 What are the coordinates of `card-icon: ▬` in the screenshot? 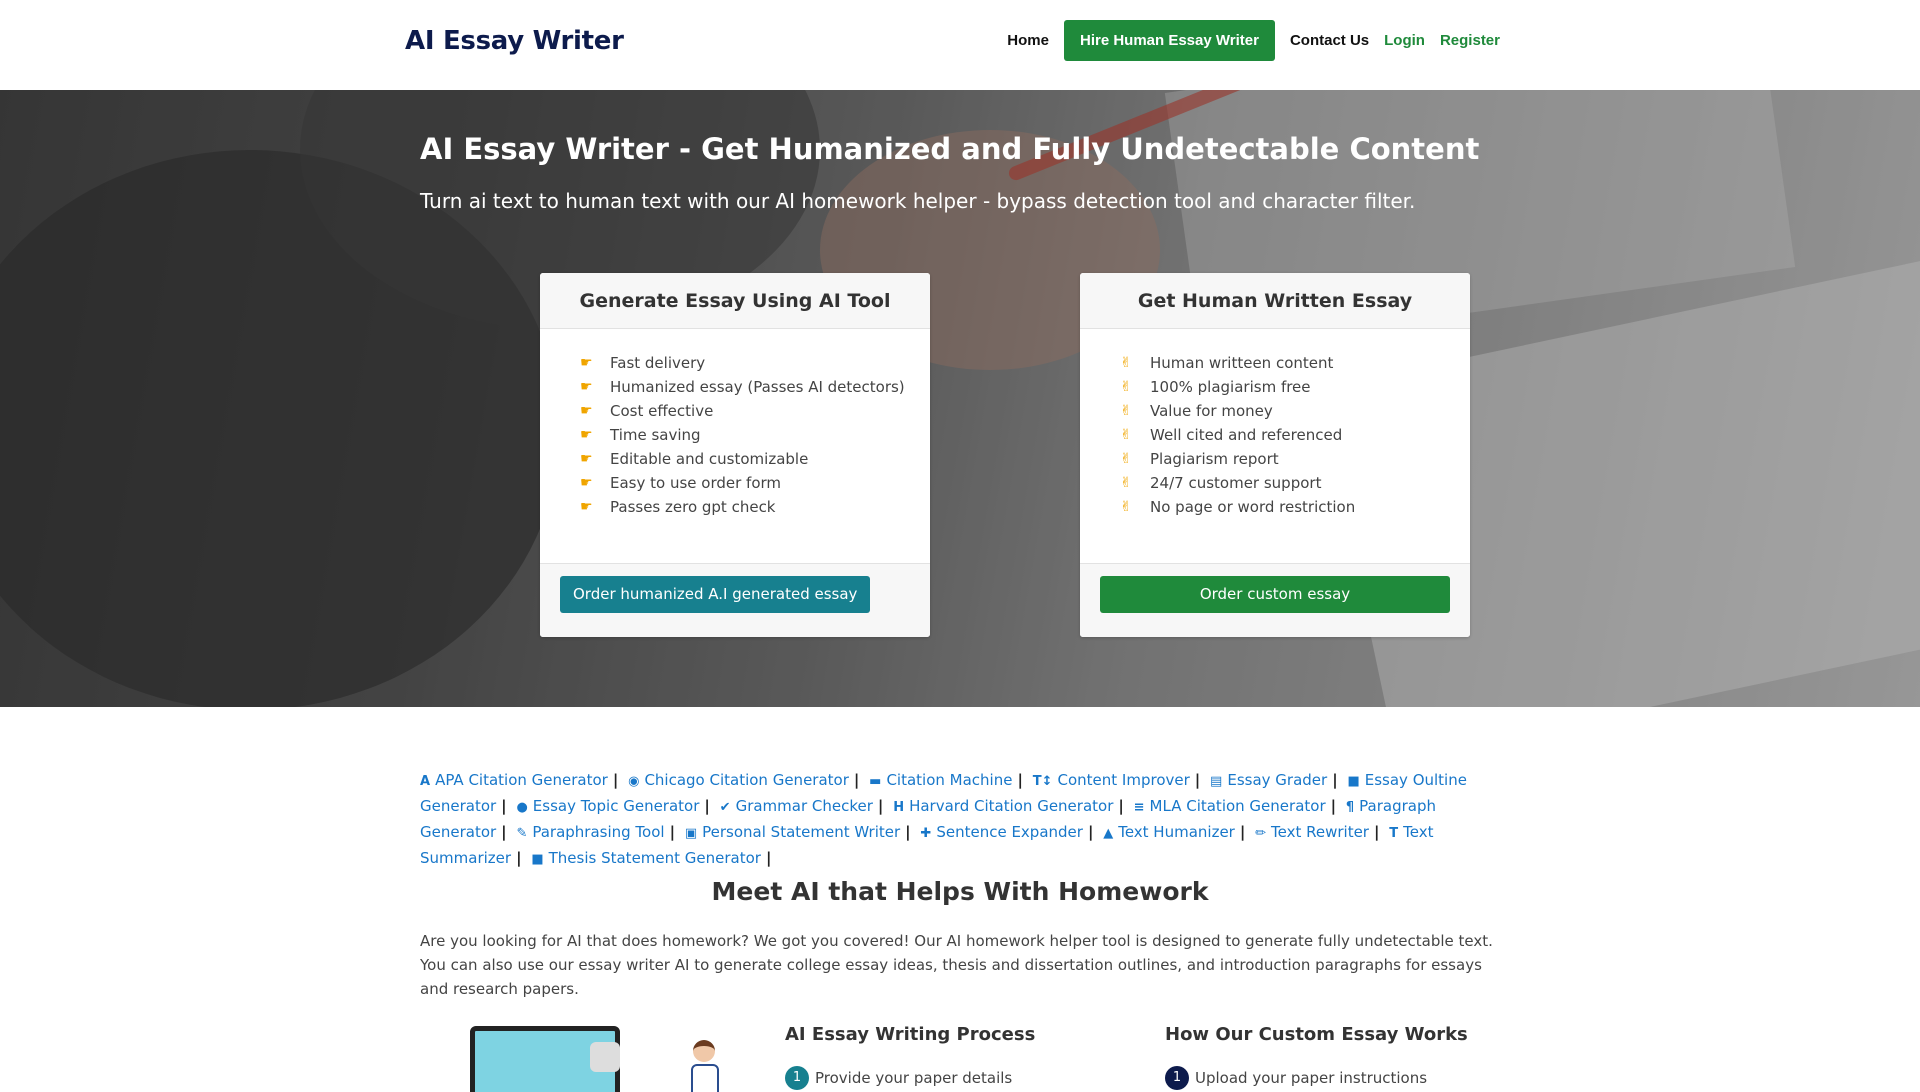 It's located at (875, 781).